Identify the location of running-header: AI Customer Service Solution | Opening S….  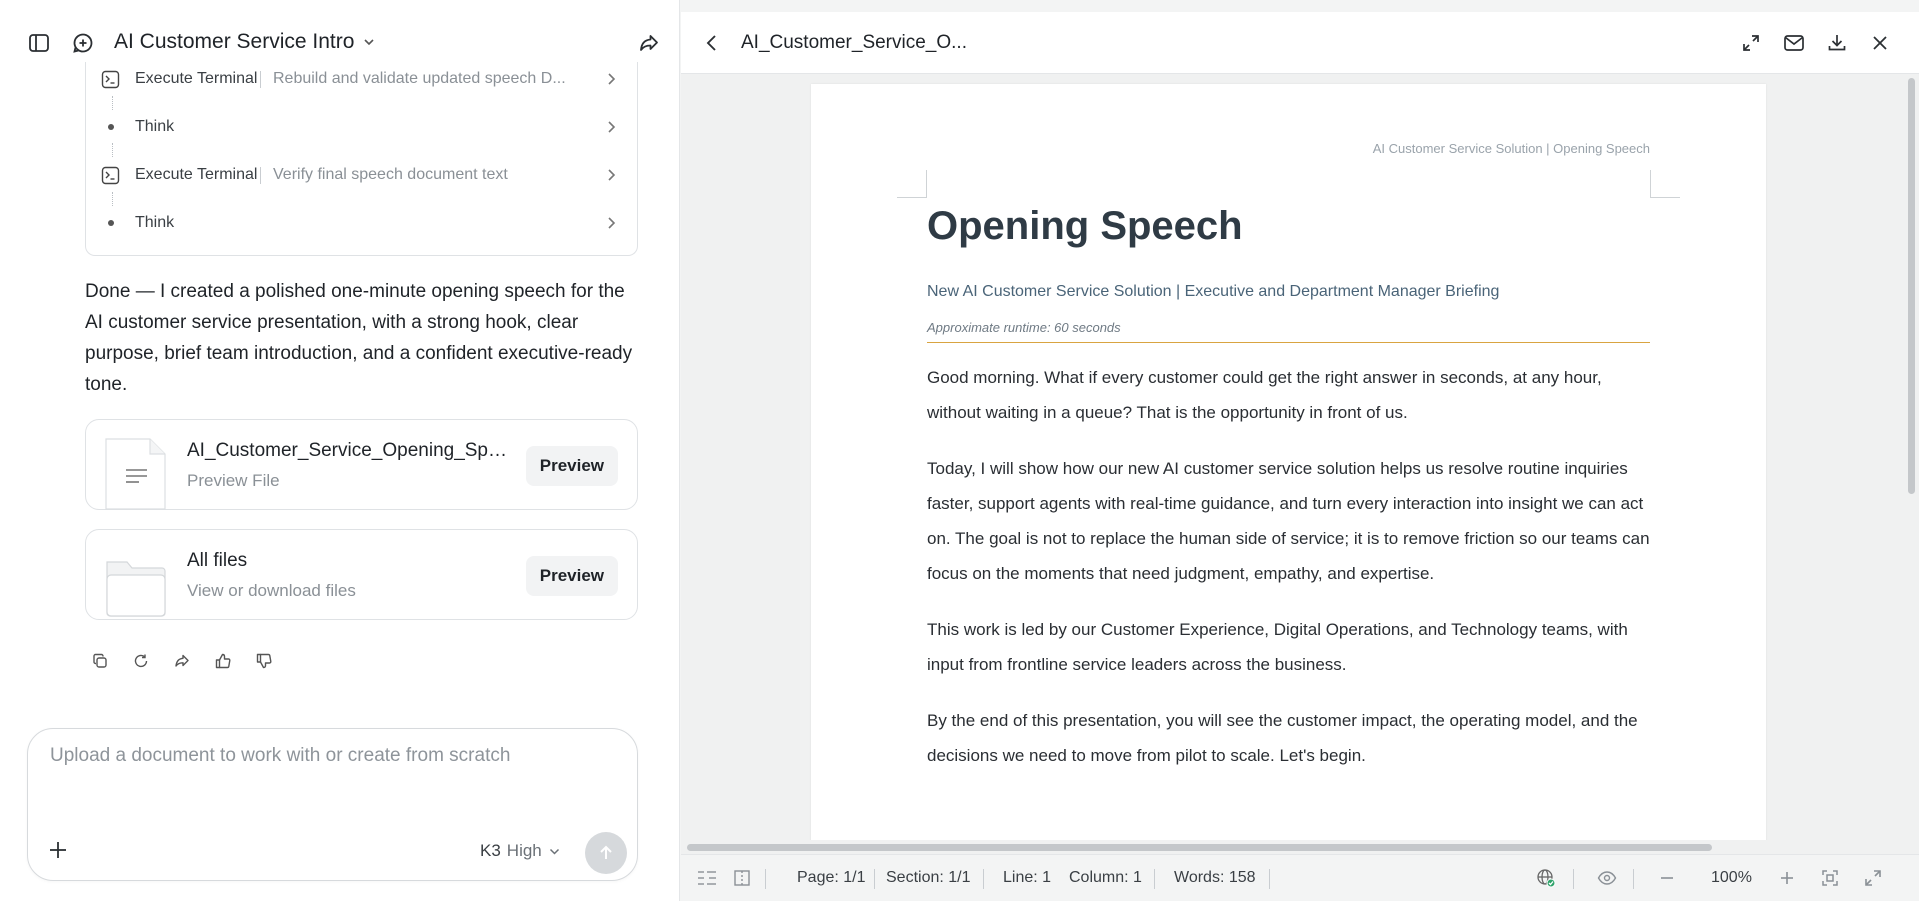
(1511, 148).